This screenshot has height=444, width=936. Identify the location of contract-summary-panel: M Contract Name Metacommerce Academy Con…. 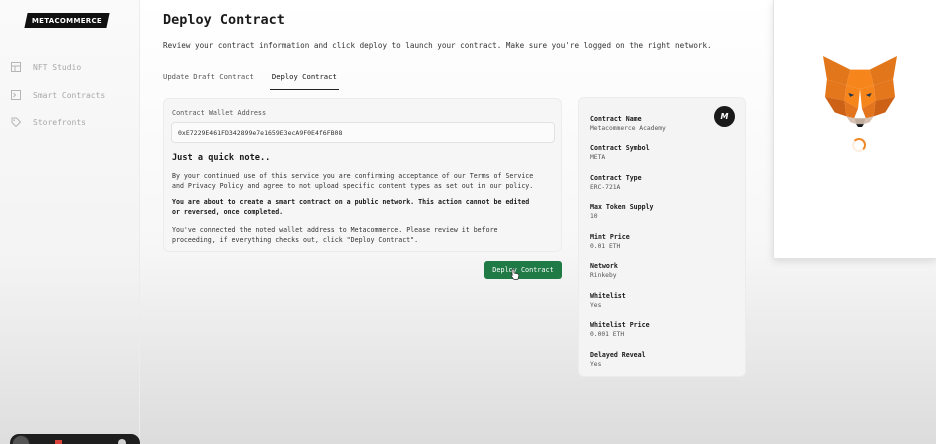
(662, 237).